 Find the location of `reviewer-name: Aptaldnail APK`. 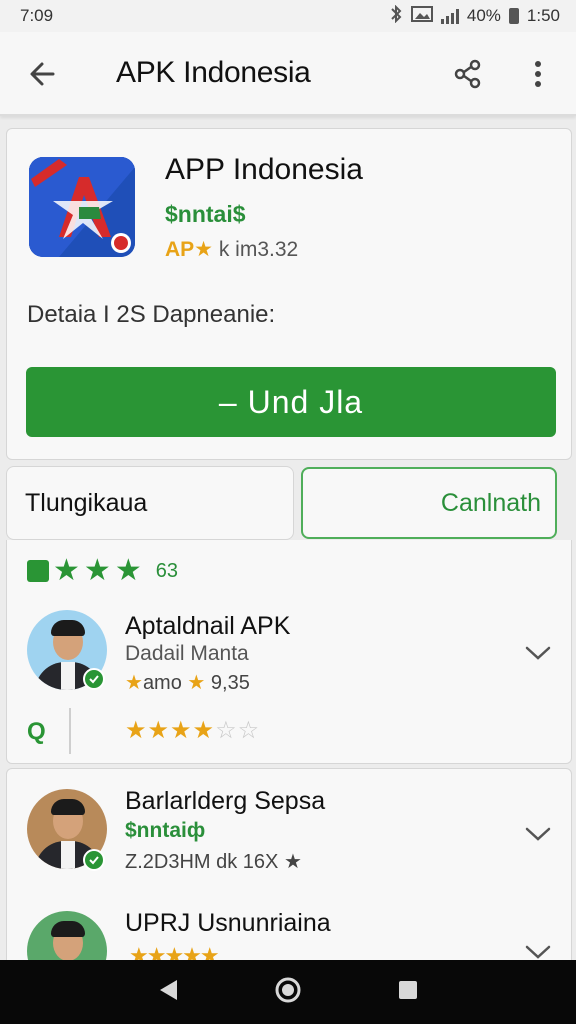

reviewer-name: Aptaldnail APK is located at coordinates (208, 626).